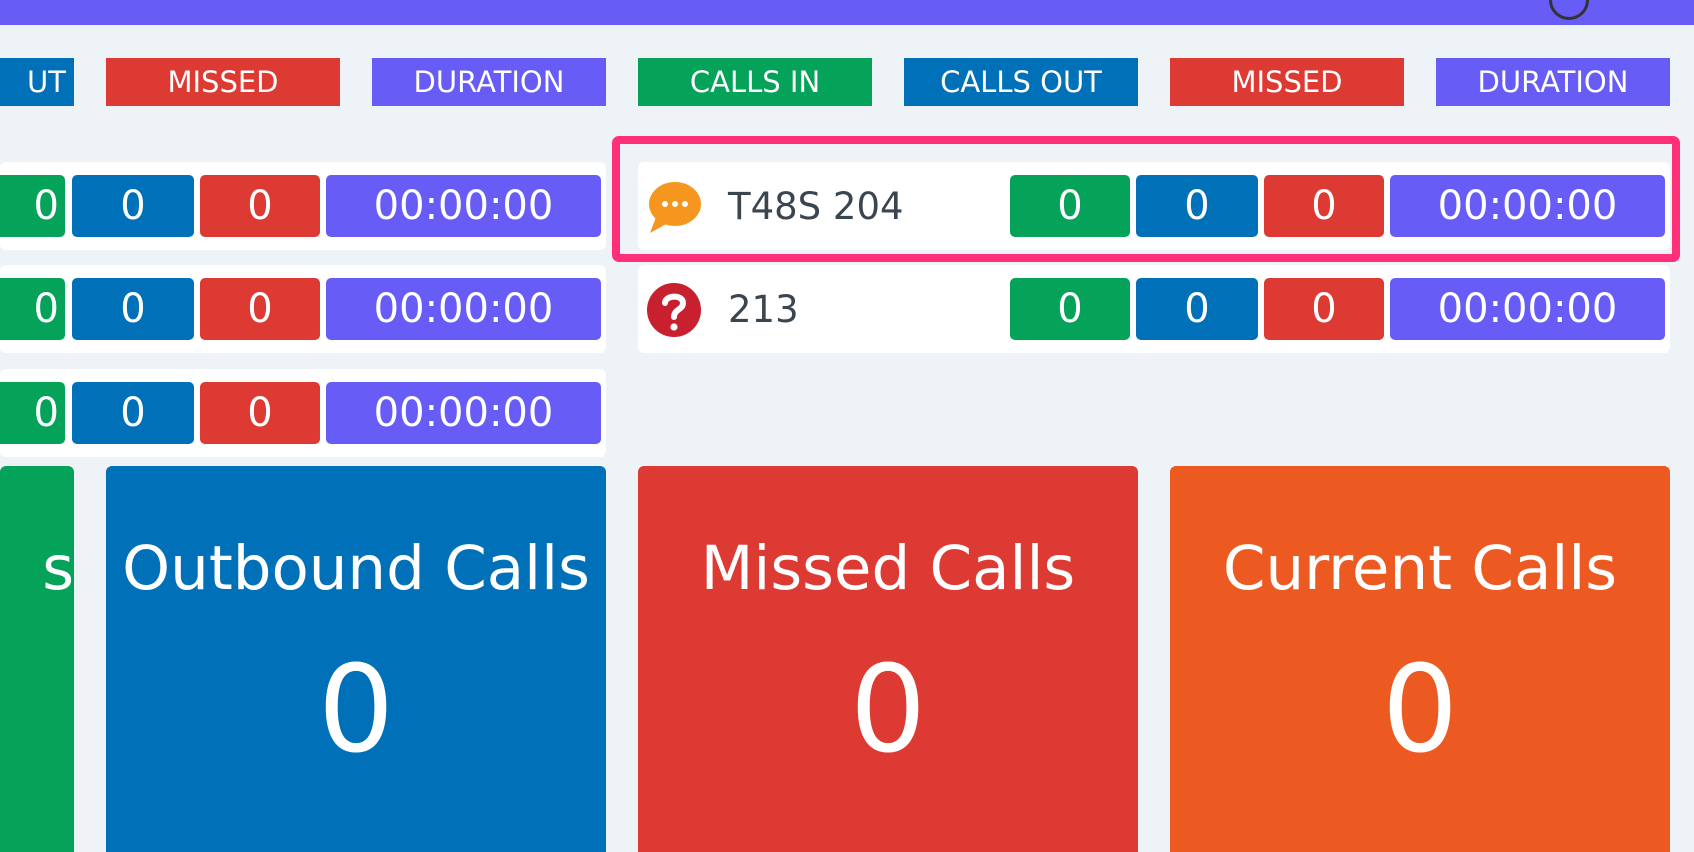 This screenshot has height=852, width=1694. What do you see at coordinates (1021, 82) in the screenshot?
I see `header-calls-out: CALLS OUT` at bounding box center [1021, 82].